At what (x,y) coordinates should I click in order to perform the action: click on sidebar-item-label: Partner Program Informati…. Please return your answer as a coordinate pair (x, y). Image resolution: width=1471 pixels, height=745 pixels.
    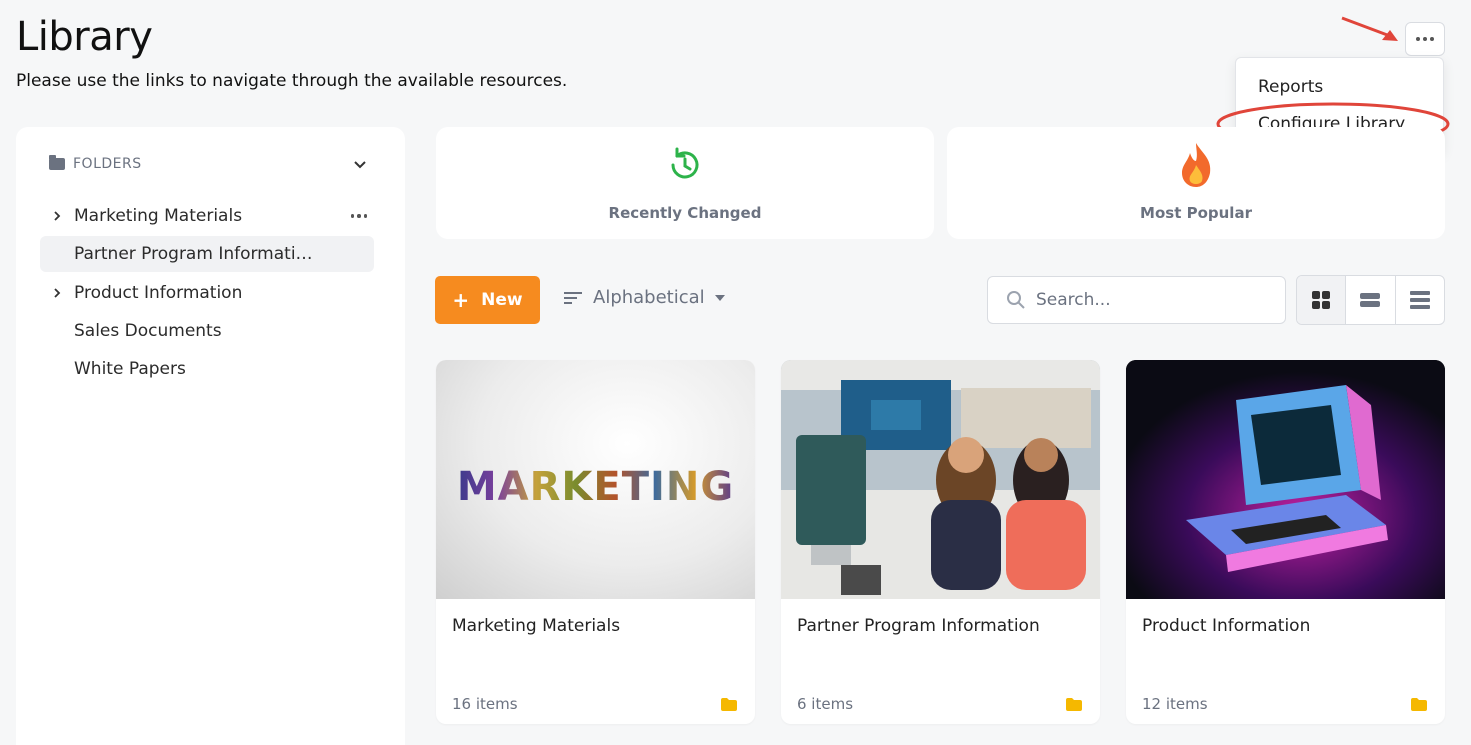
    Looking at the image, I should click on (193, 254).